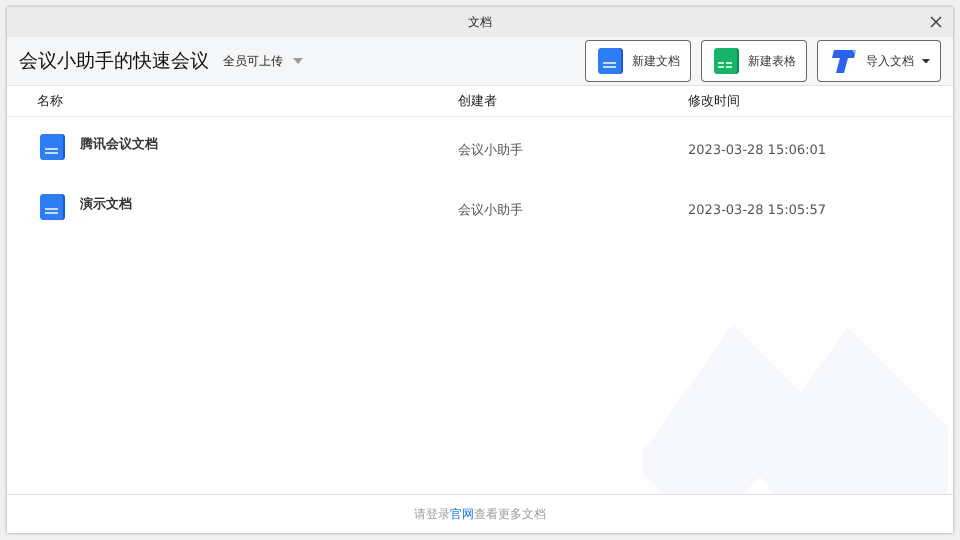  What do you see at coordinates (114, 61) in the screenshot?
I see `meeting-title: 会议小助手的快速会议` at bounding box center [114, 61].